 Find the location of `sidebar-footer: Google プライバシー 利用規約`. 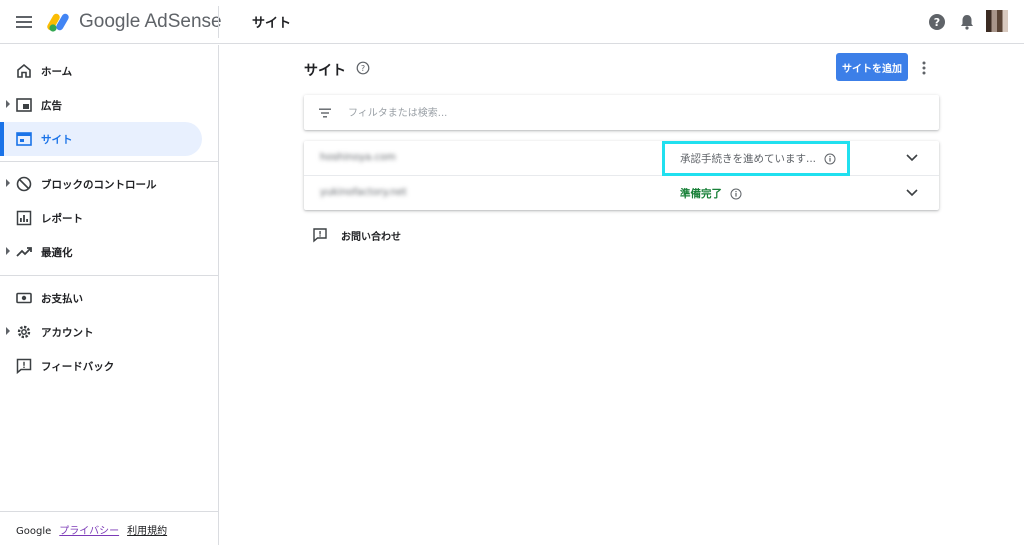

sidebar-footer: Google プライバシー 利用規約 is located at coordinates (95, 529).